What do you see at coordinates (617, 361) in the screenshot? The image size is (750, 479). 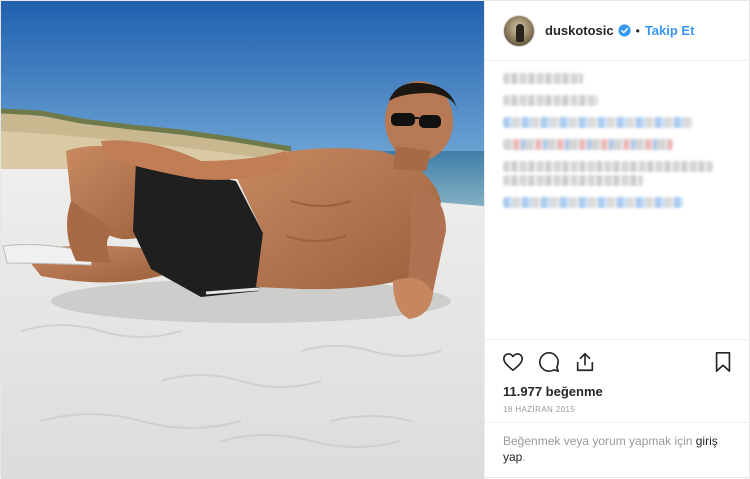 I see `action-bar` at bounding box center [617, 361].